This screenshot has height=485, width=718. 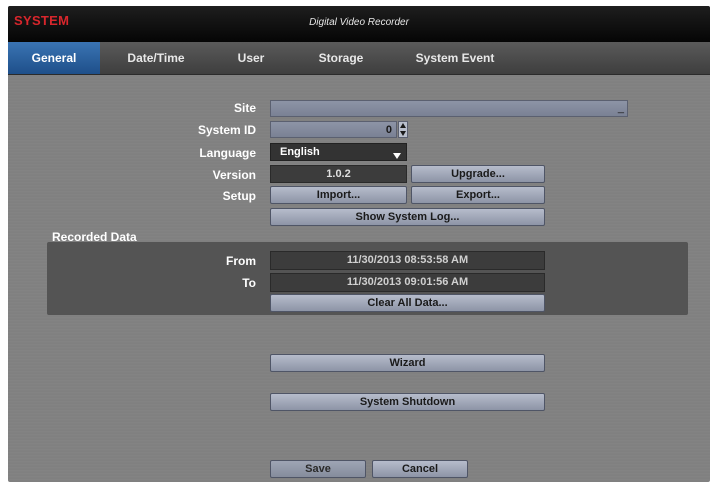 What do you see at coordinates (407, 260) in the screenshot?
I see `from-value: 11/30/2013 08:53:58 AM` at bounding box center [407, 260].